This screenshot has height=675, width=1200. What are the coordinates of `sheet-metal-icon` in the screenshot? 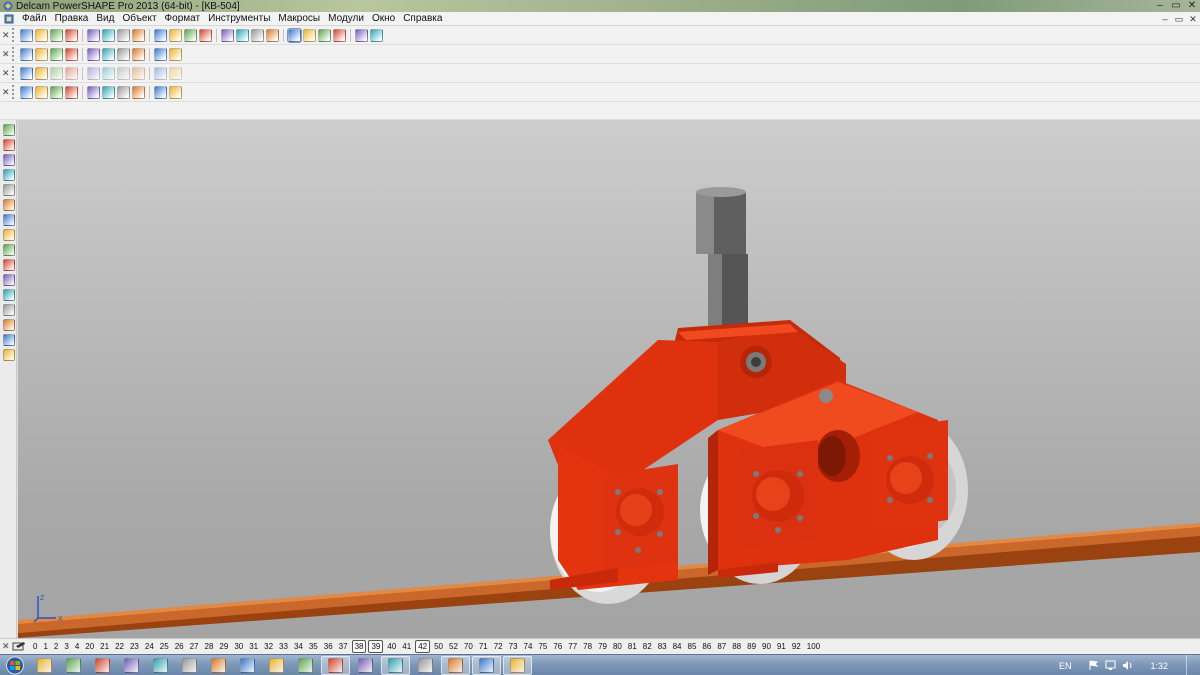 It's located at (9, 310).